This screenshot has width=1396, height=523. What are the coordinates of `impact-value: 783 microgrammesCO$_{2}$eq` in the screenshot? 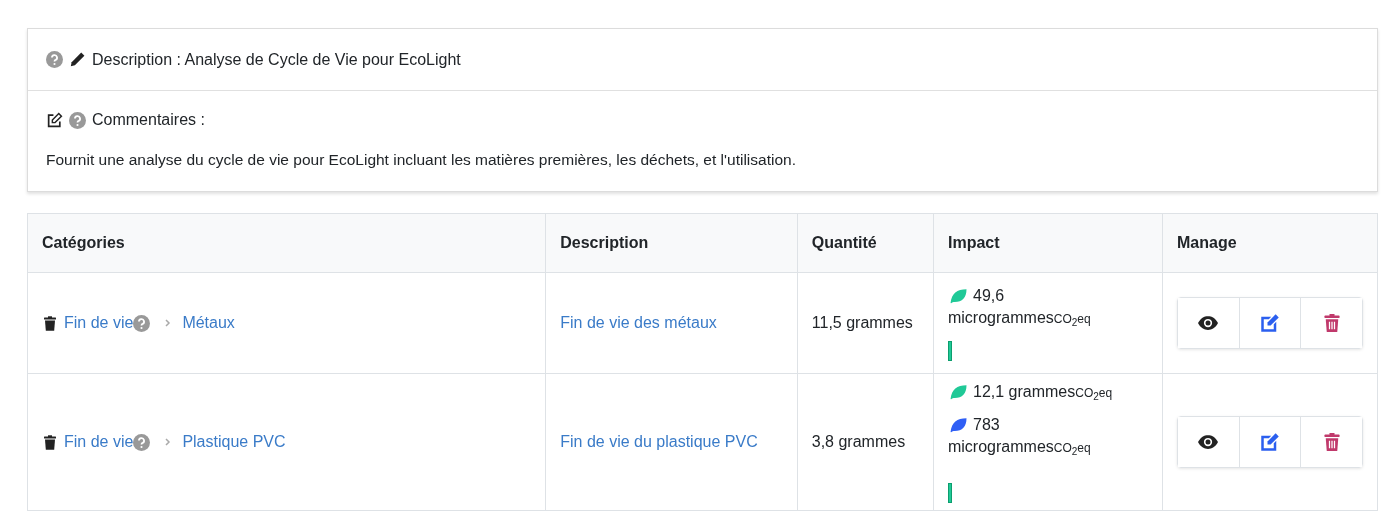 It's located at (1020, 437).